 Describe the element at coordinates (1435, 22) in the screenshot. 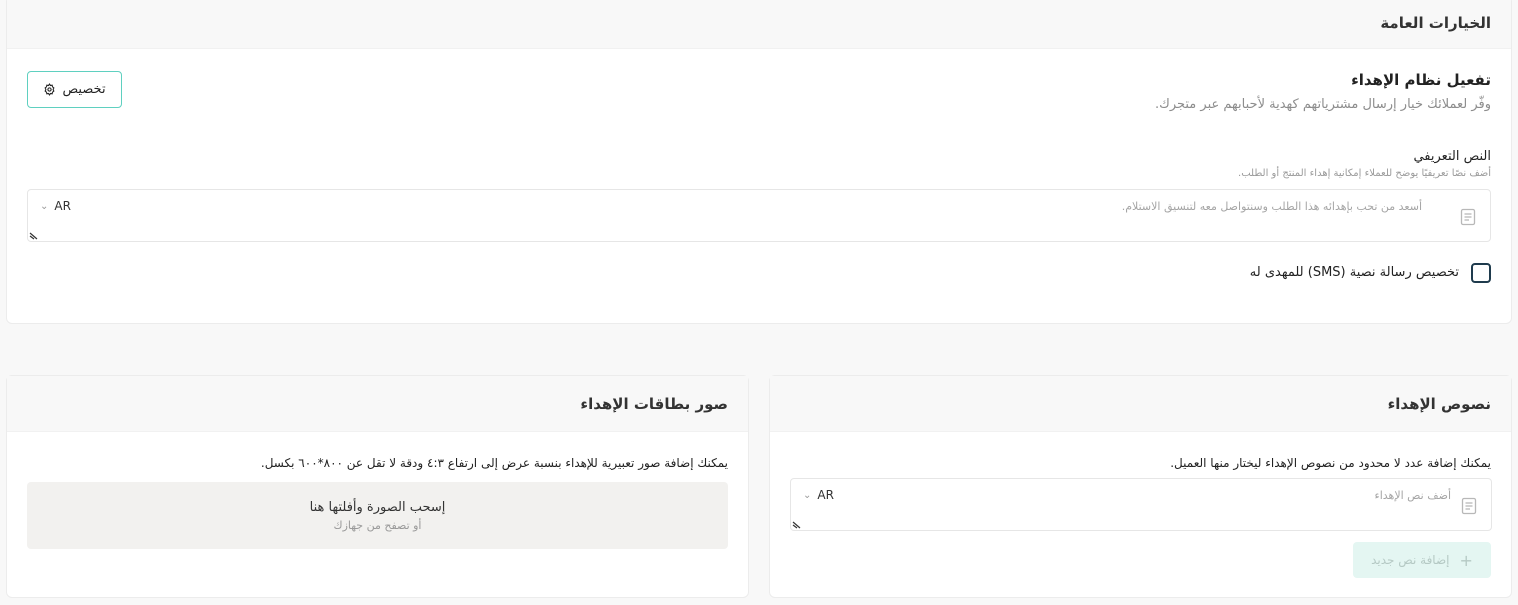

I see `general-options-title: الخيارات العامة` at that location.